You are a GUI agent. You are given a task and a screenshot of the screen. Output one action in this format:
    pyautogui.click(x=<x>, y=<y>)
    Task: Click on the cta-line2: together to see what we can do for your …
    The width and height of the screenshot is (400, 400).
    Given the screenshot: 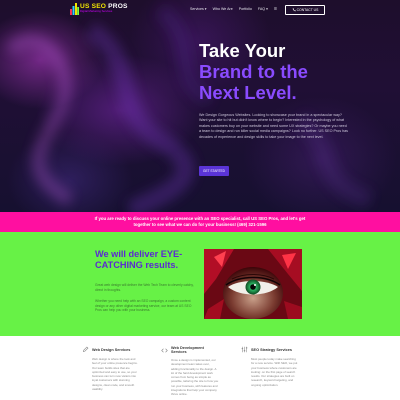 What is the action you would take?
    pyautogui.click(x=200, y=224)
    